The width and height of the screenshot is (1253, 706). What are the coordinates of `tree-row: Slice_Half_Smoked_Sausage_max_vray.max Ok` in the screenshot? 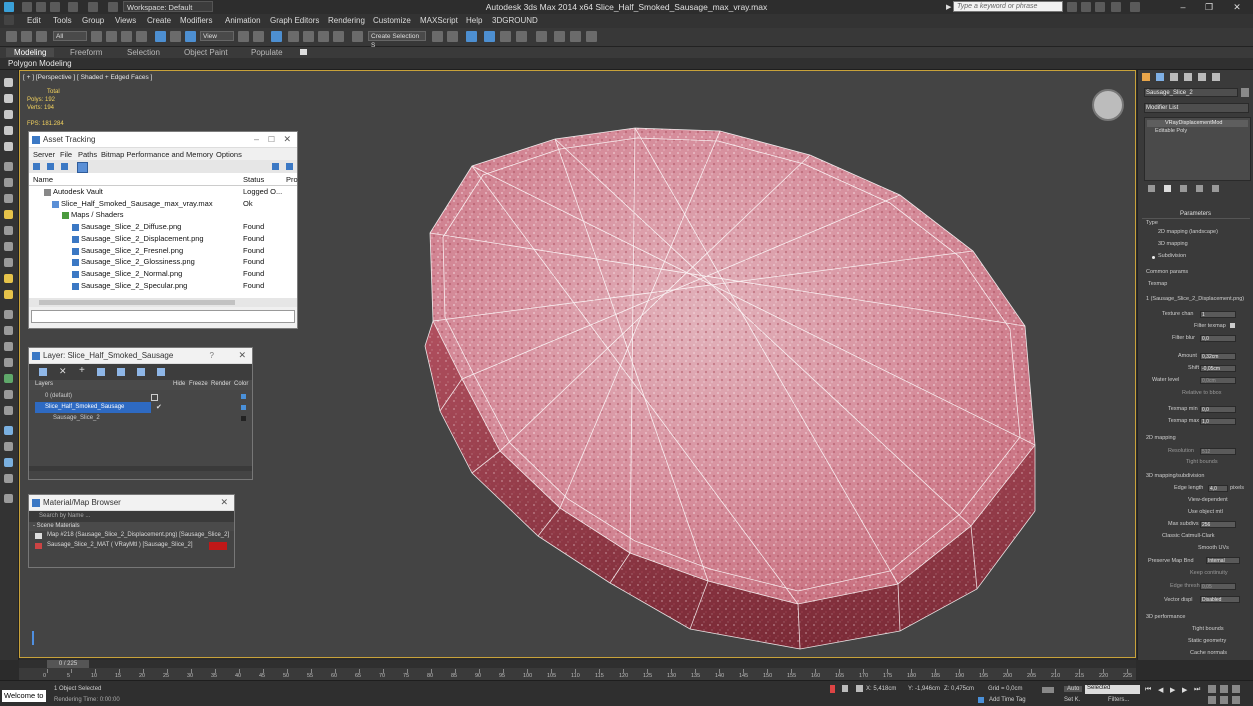 It's located at (164, 204).